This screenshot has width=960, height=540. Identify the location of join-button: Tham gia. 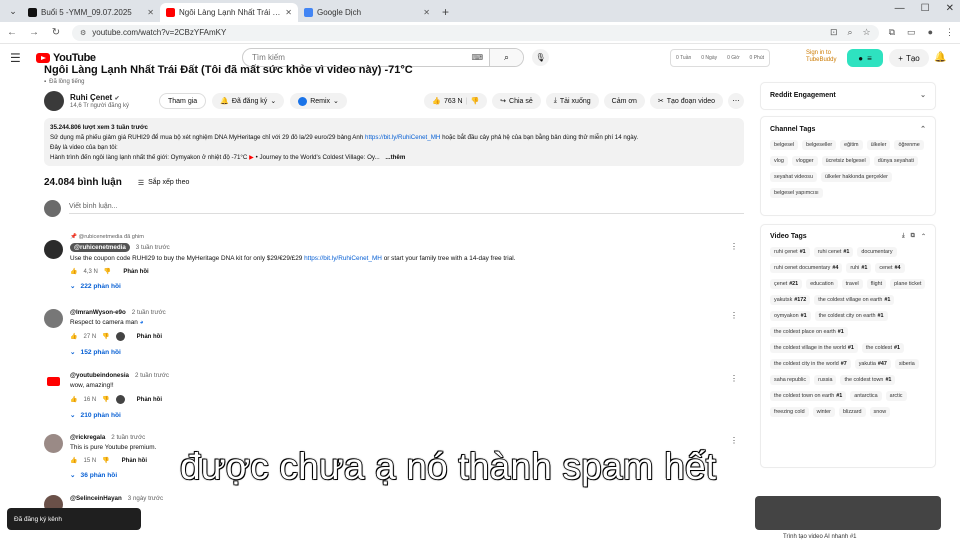
(182, 101).